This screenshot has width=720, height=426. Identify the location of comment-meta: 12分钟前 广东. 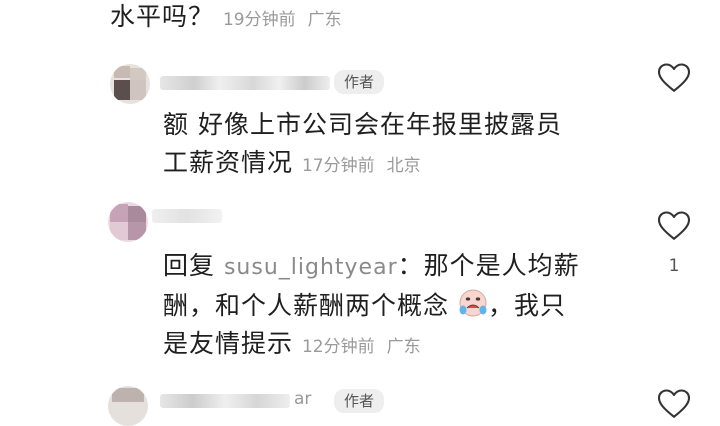
(361, 347).